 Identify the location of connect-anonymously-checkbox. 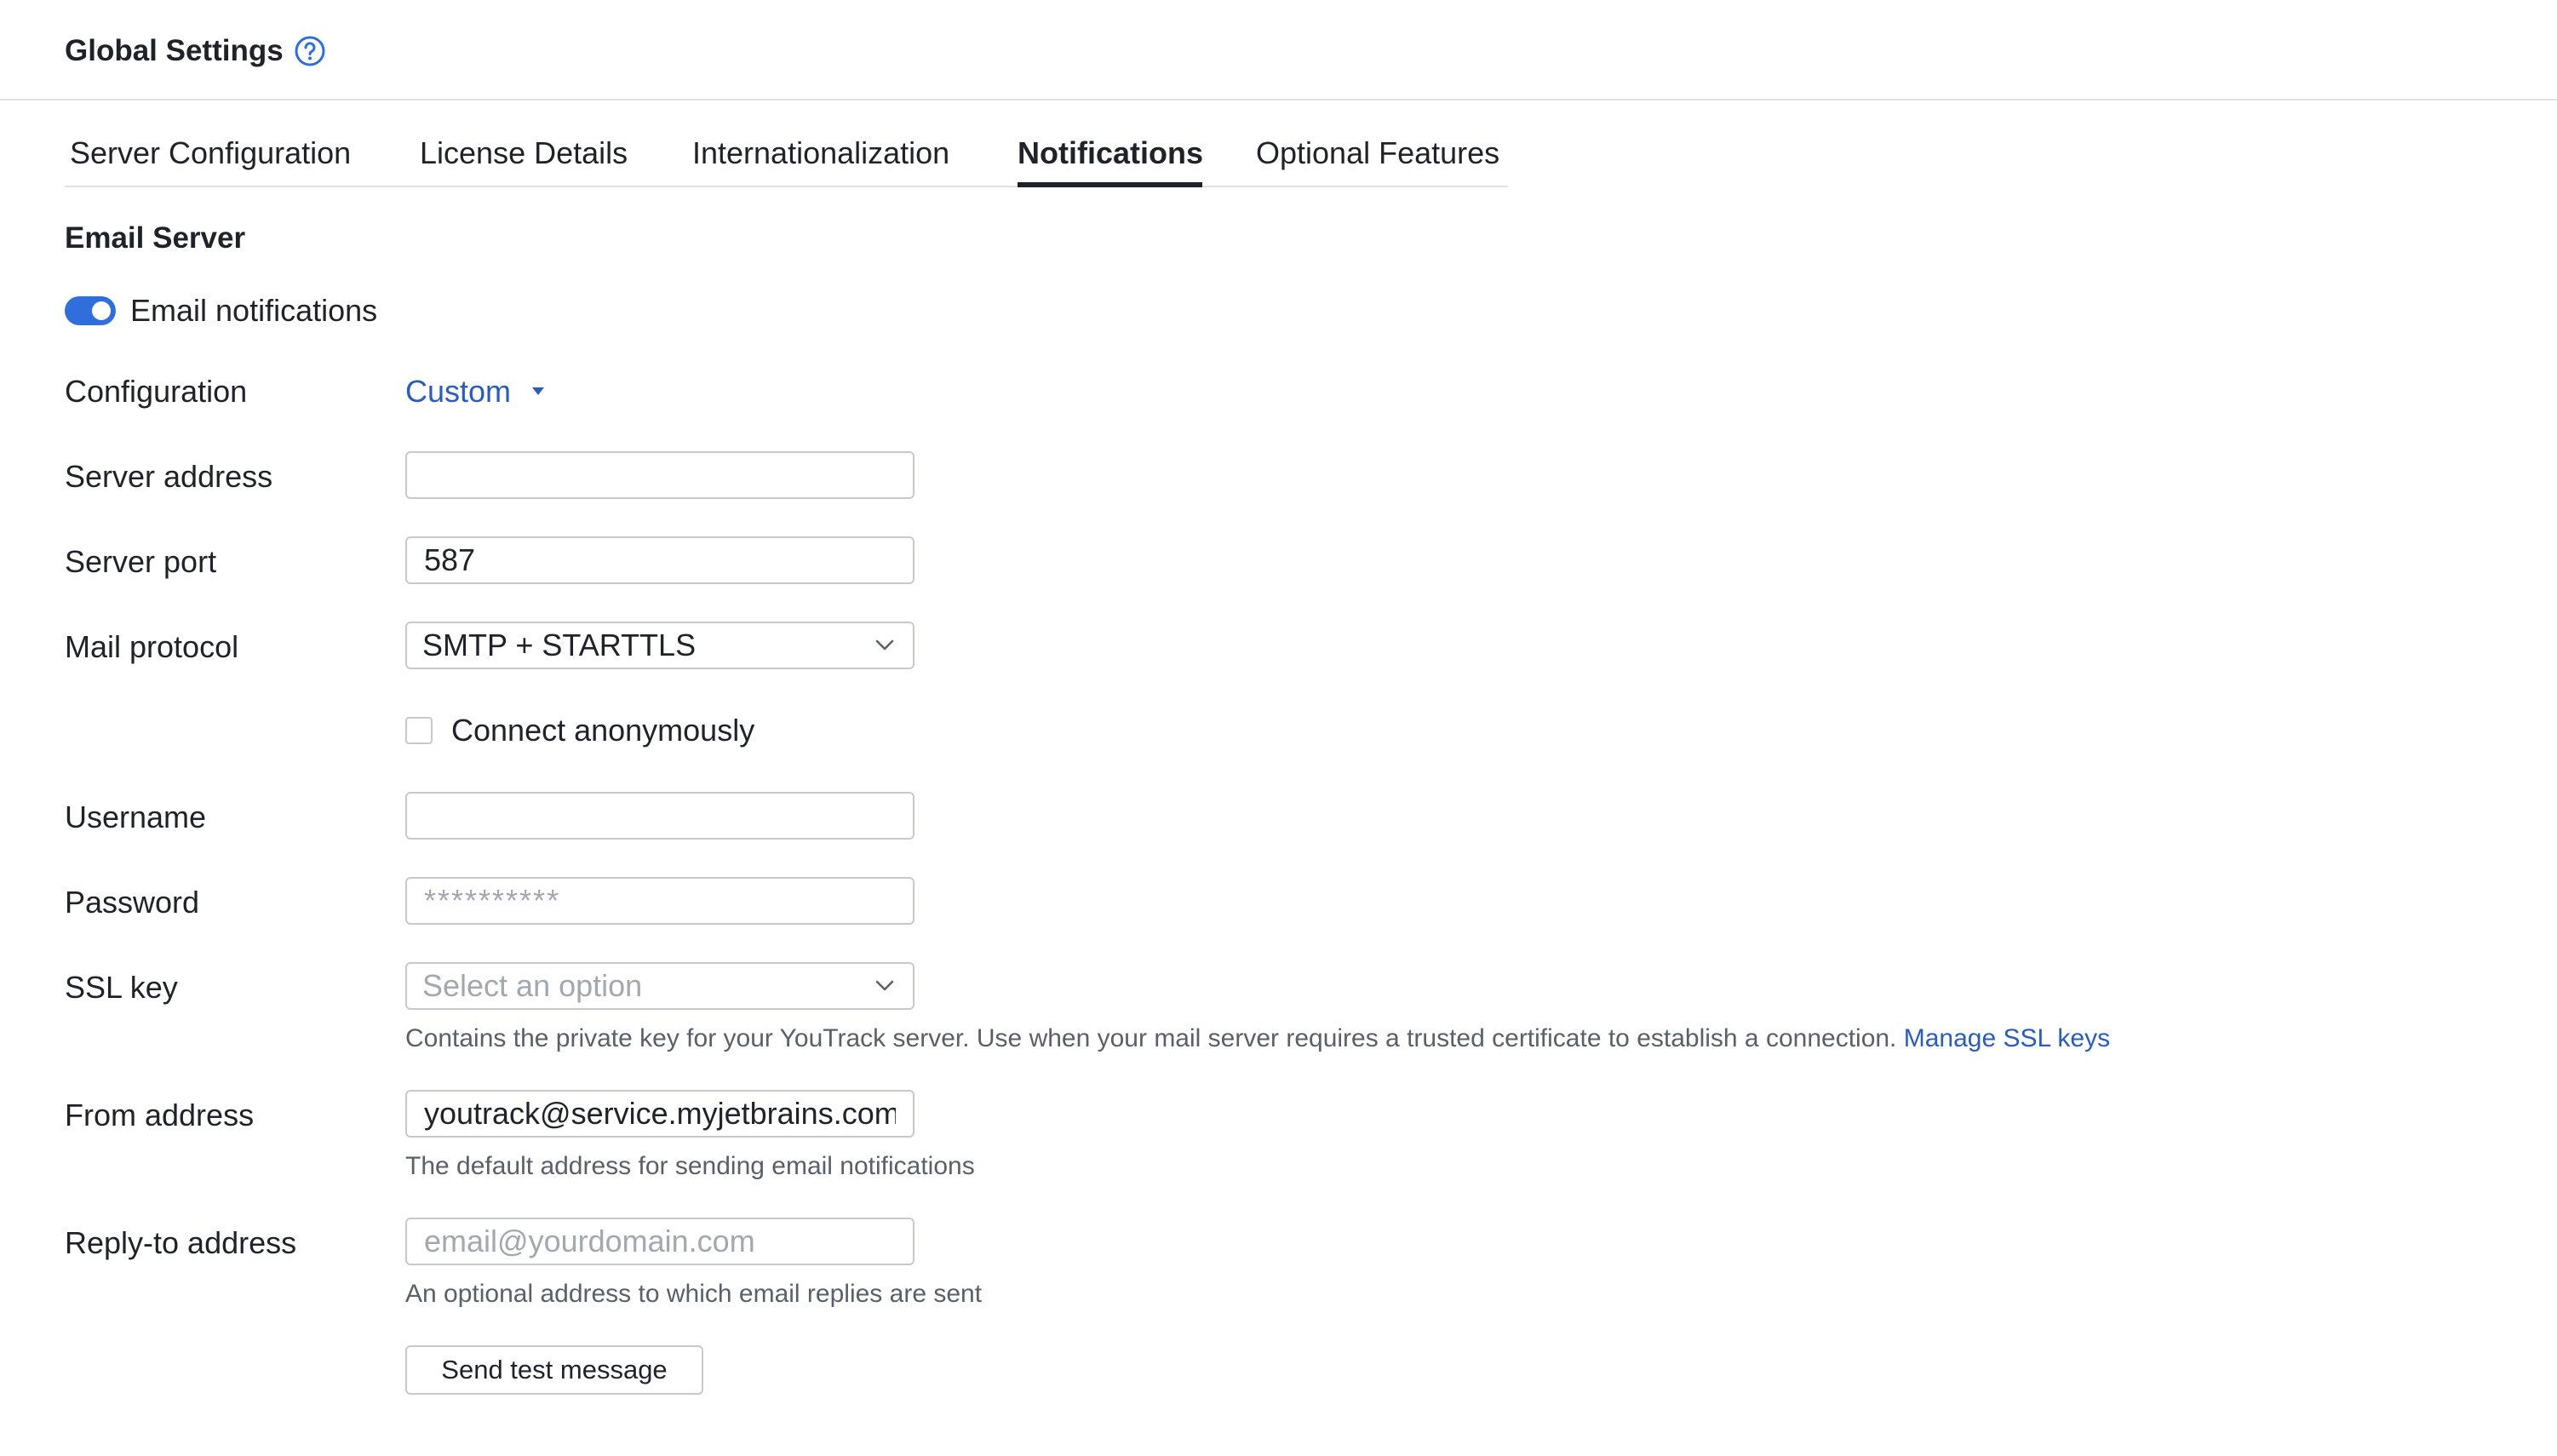
(419, 730).